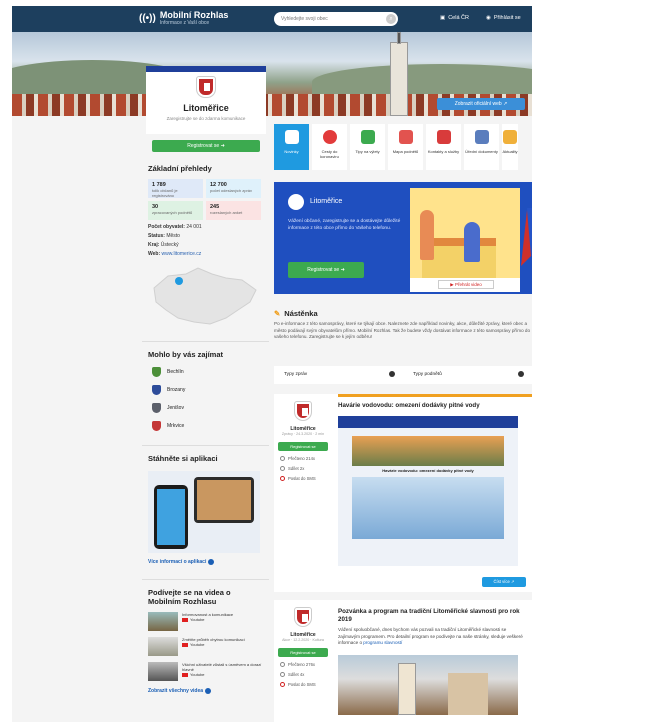 This screenshot has height=725, width=654. I want to click on tile-covid: Cesty do koronaviru, so click(329, 147).